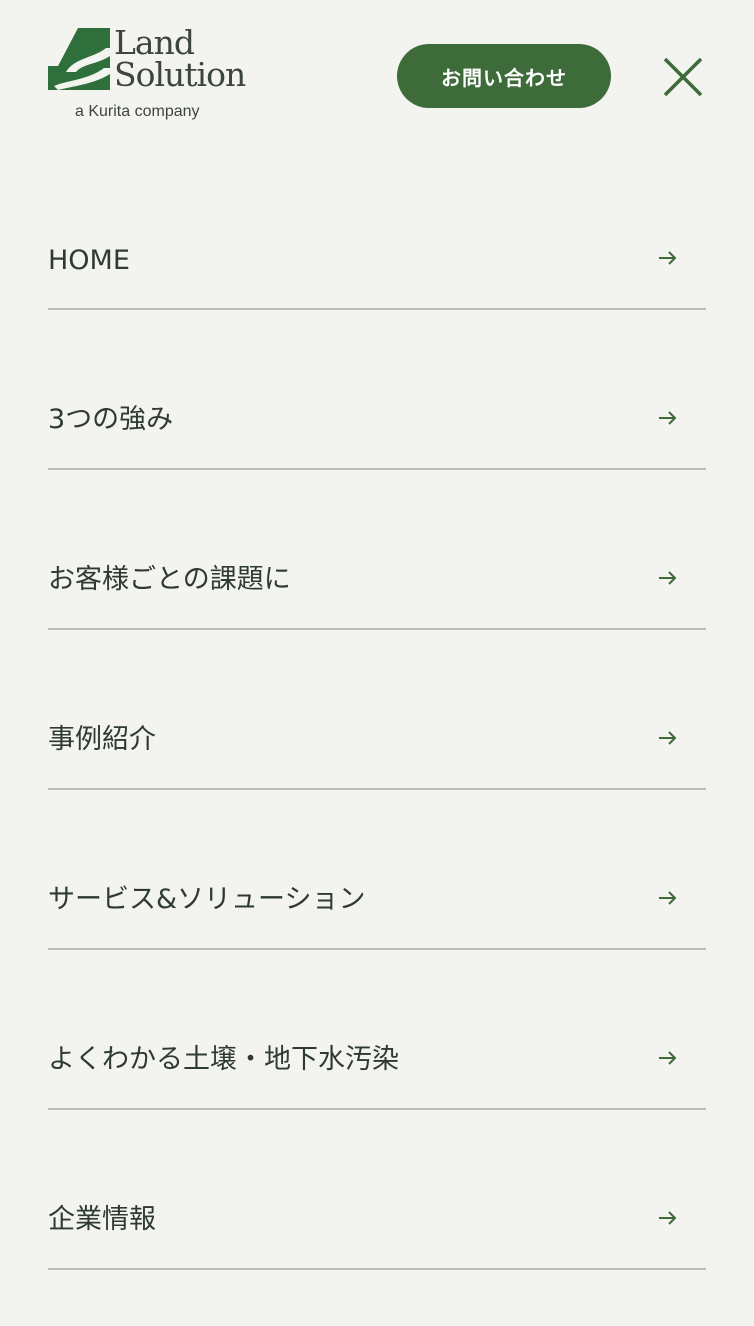 This screenshot has height=1326, width=754. Describe the element at coordinates (504, 76) in the screenshot. I see `contact-button: お問い合わせ` at that location.